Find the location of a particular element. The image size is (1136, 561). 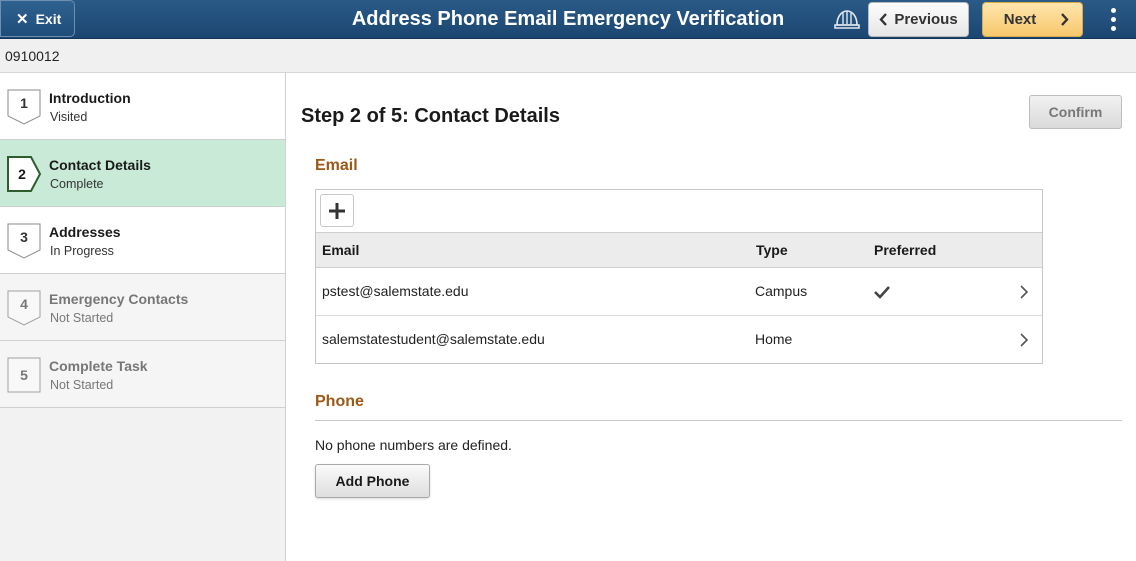

next-button: Next is located at coordinates (1032, 19).